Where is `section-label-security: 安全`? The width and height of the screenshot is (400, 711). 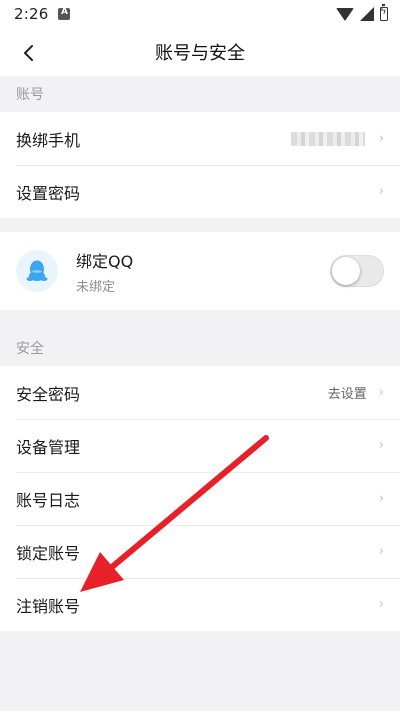
section-label-security: 安全 is located at coordinates (200, 348).